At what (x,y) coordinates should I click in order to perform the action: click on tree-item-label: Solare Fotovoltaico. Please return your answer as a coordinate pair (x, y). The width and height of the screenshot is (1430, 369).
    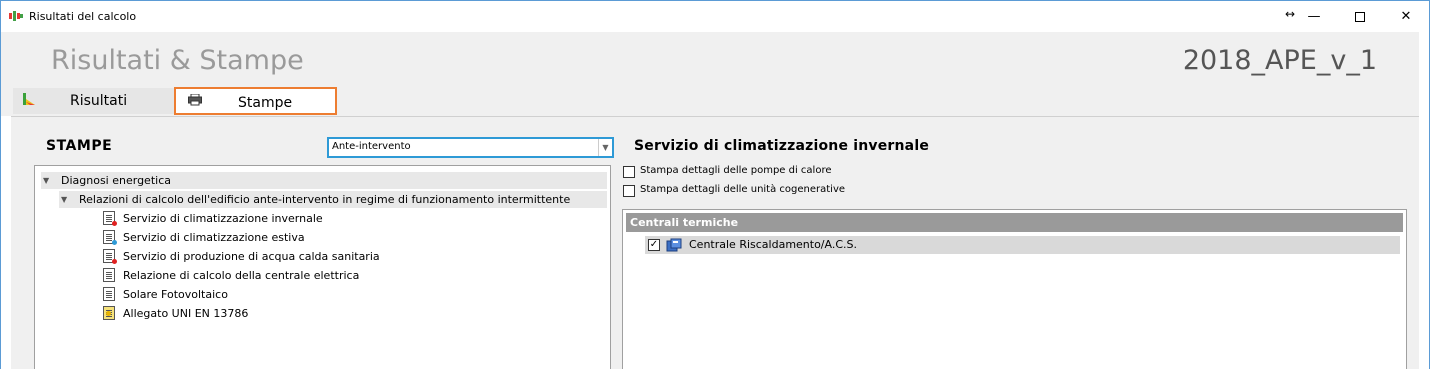
    Looking at the image, I should click on (175, 294).